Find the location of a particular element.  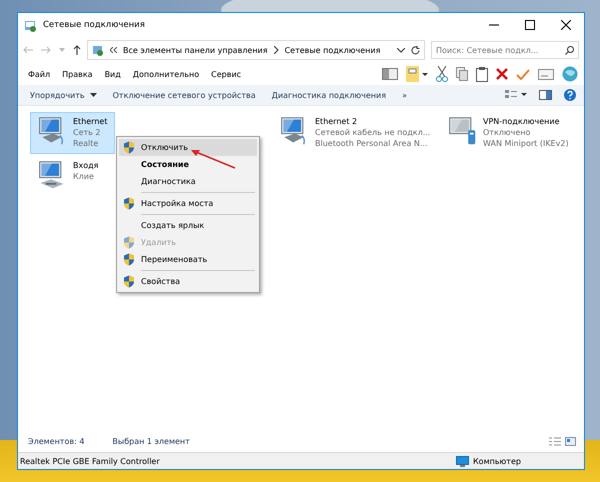

connection-item: VPN-подключение Отключено WAN Miniport (IKEv2) is located at coordinates (520, 133).